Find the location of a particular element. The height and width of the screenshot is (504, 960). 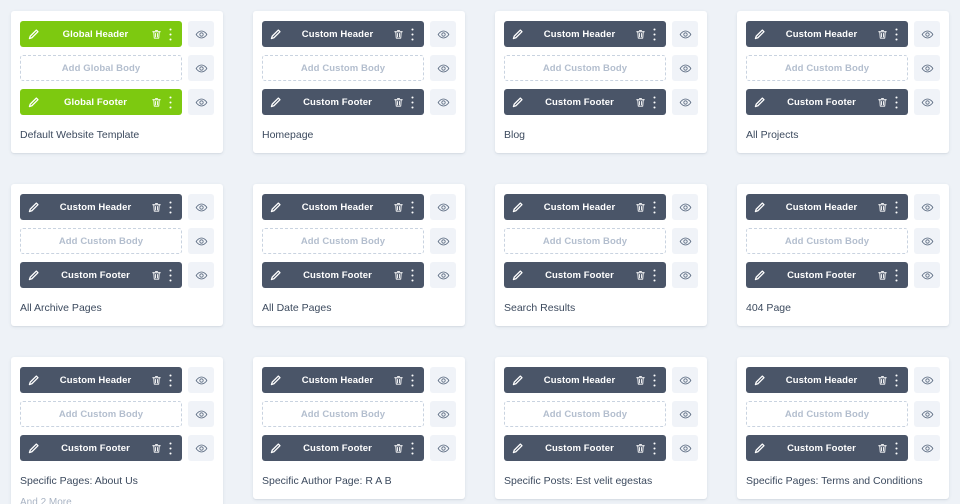

layout-header-bar: Global Header is located at coordinates (101, 34).